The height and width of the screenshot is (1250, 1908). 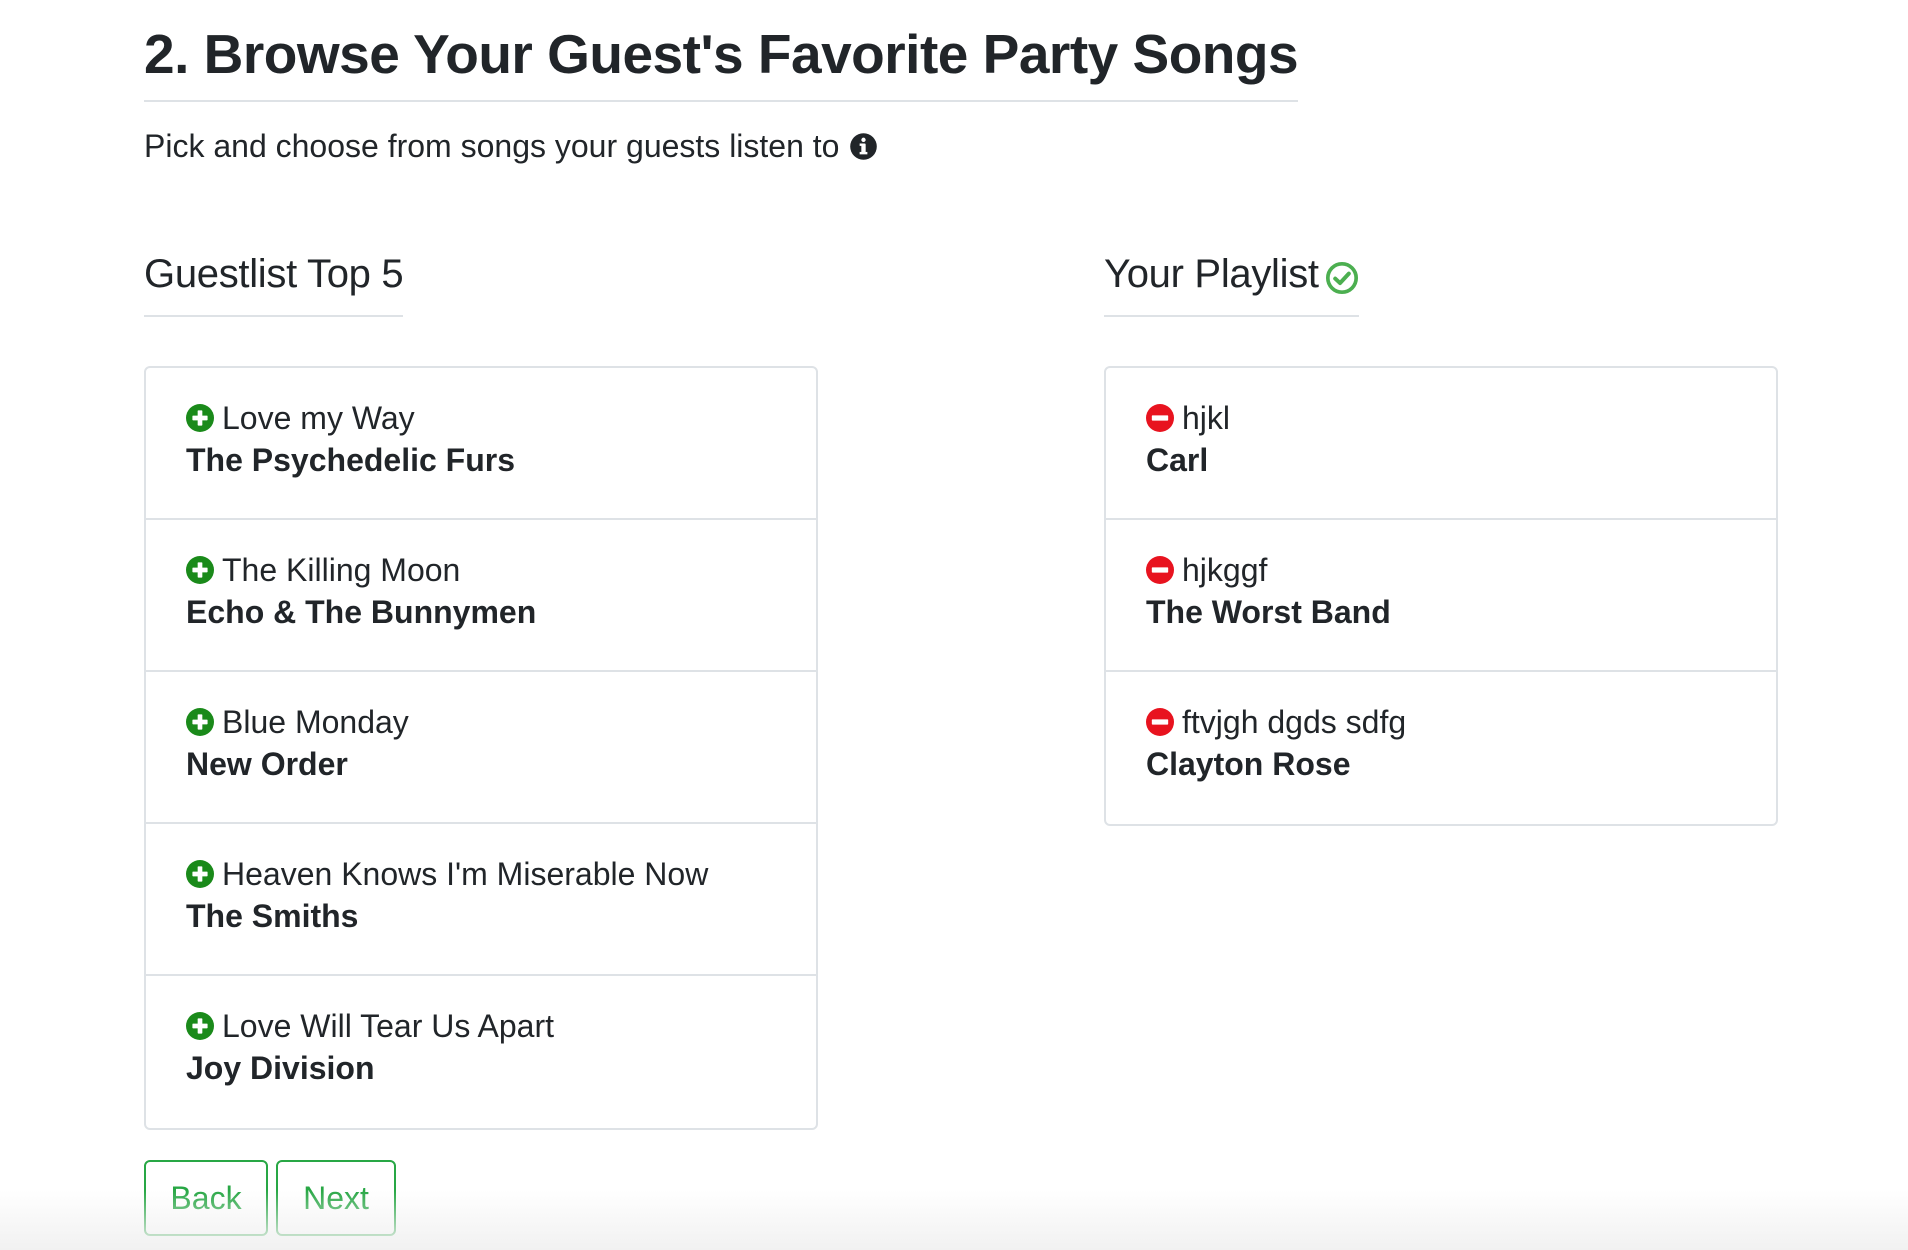 What do you see at coordinates (1268, 612) in the screenshot?
I see `song-artist: The Worst Band` at bounding box center [1268, 612].